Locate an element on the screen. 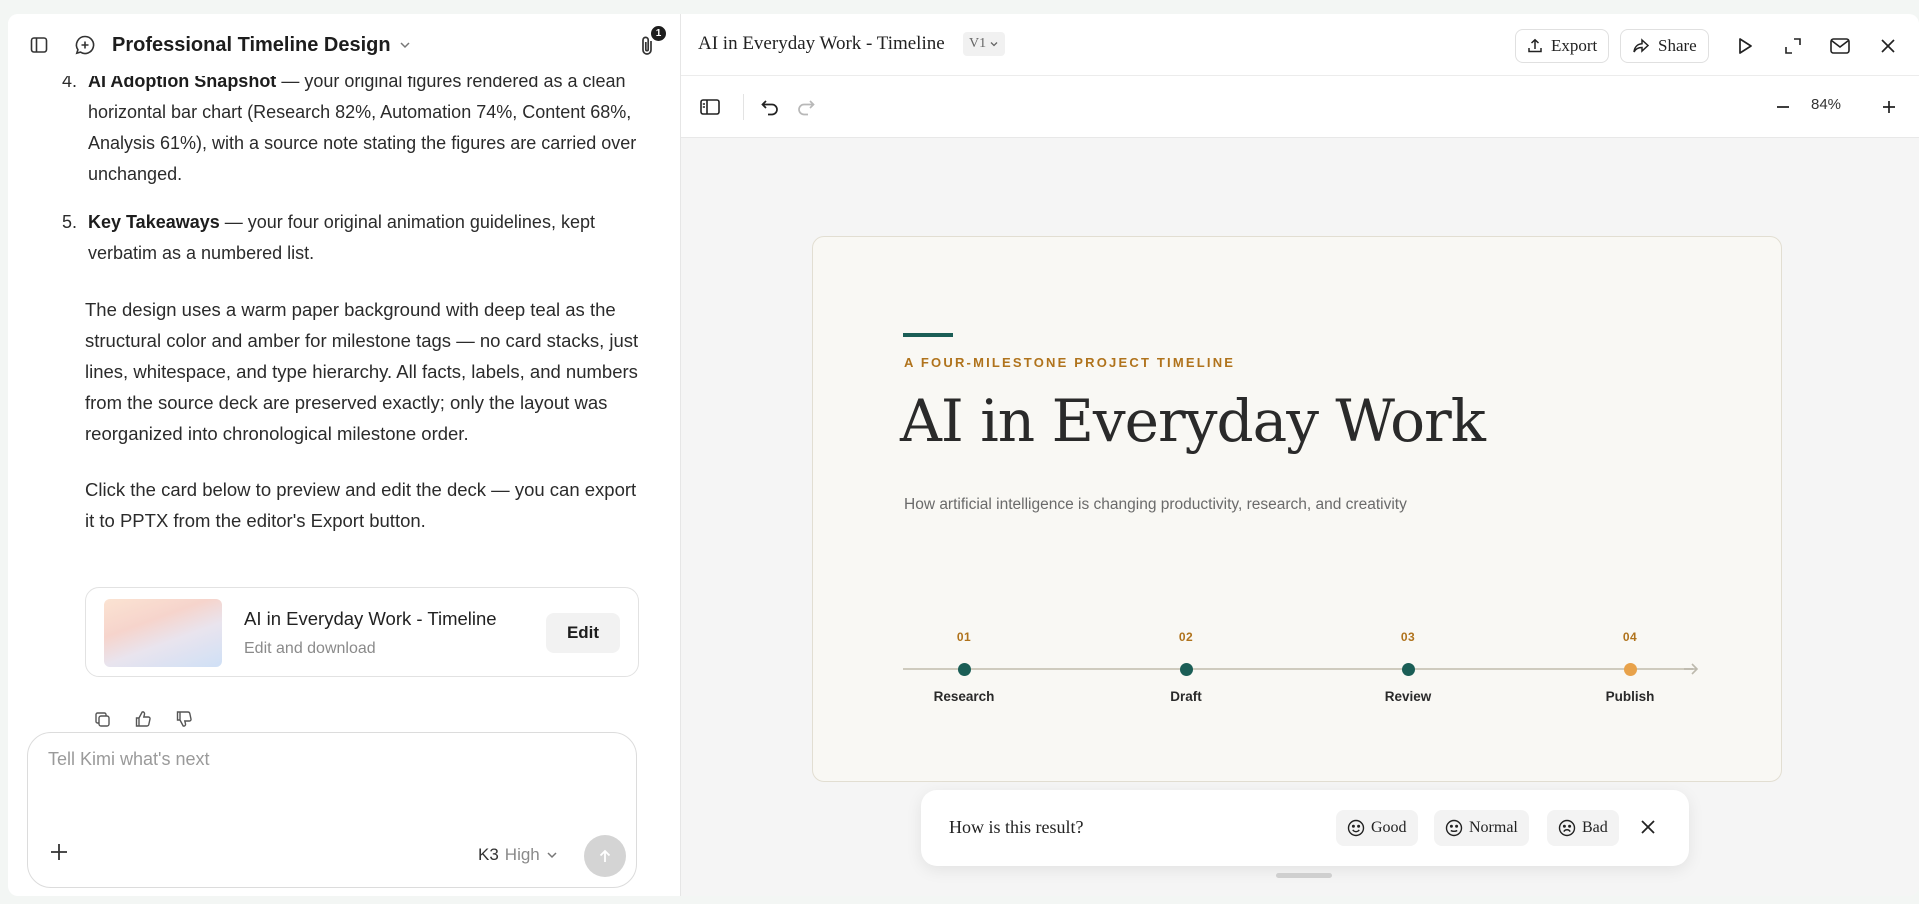 This screenshot has height=904, width=1919. milestone-label: Research is located at coordinates (964, 696).